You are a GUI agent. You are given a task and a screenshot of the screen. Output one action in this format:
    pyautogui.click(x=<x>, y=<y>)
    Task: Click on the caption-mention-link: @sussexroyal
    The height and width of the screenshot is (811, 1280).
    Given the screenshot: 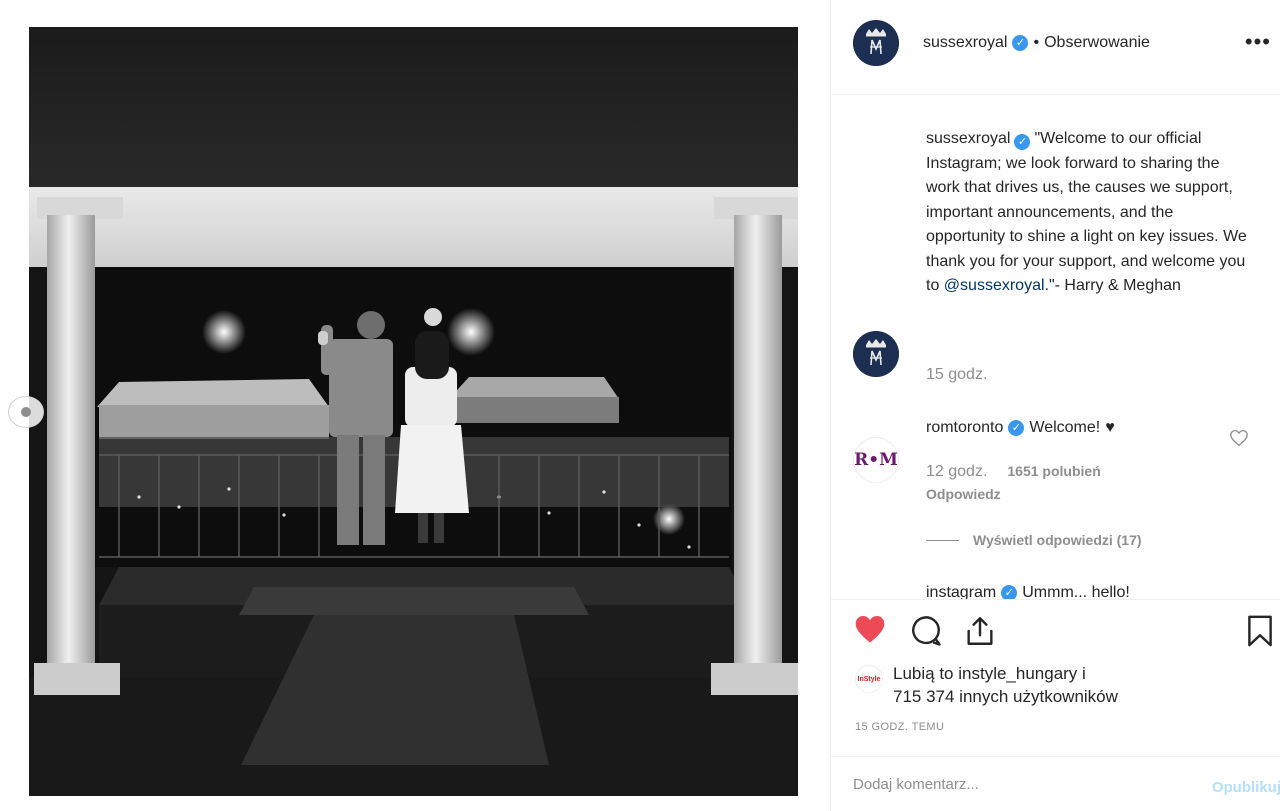 What is the action you would take?
    pyautogui.click(x=994, y=285)
    